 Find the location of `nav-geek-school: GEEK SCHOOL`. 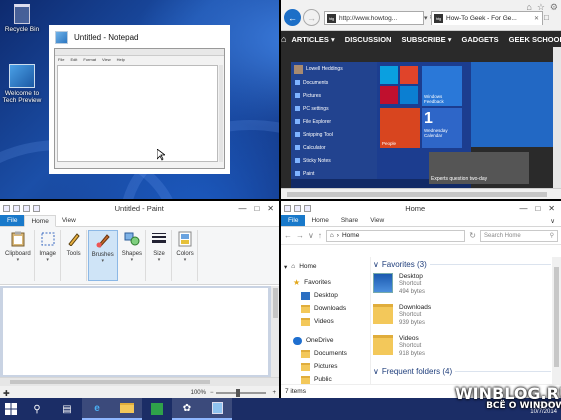

nav-geek-school: GEEK SCHOOL is located at coordinates (532, 39).